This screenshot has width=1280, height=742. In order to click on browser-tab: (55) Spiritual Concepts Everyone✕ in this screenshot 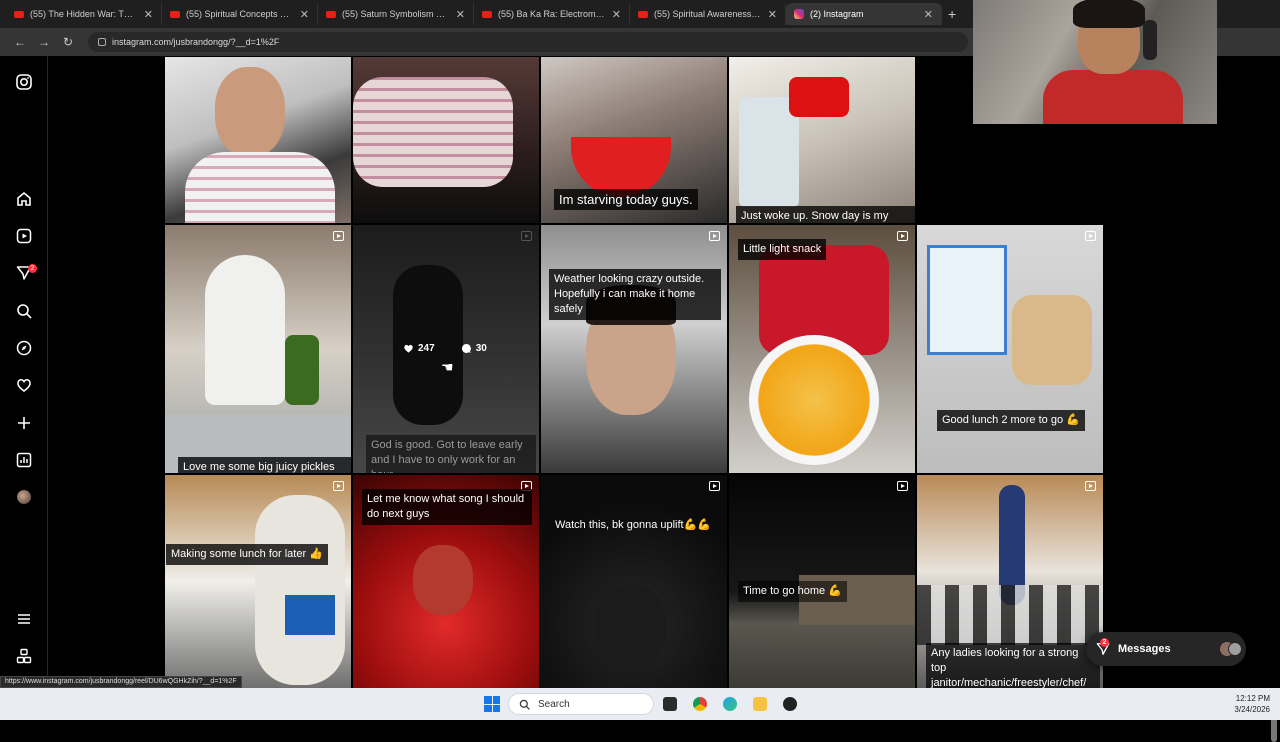, I will do `click(240, 14)`.